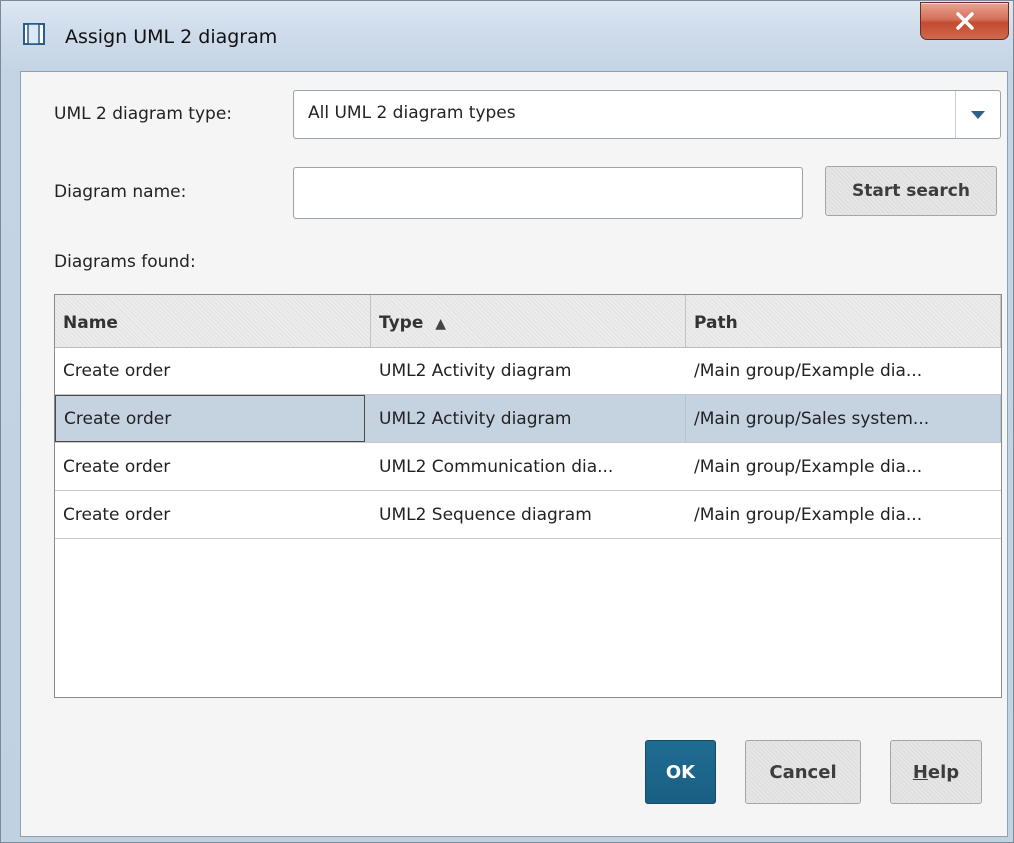 This screenshot has height=843, width=1014. I want to click on diagram-name-label: Diagram name:, so click(120, 192).